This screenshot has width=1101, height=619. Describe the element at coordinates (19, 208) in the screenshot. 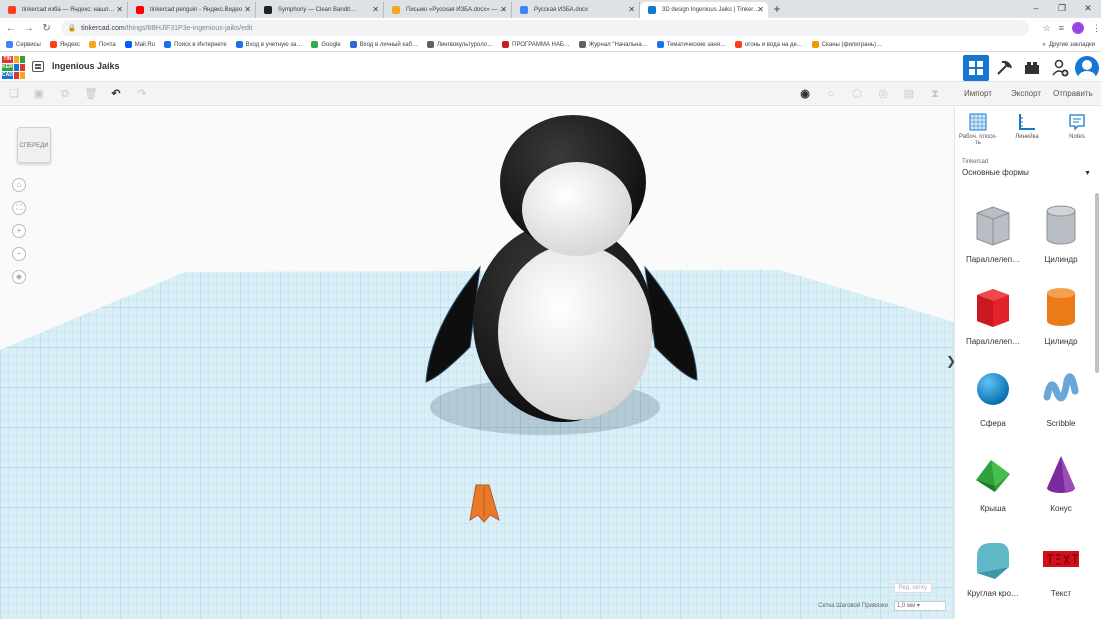

I see `fit-view-icon: ⛶` at that location.